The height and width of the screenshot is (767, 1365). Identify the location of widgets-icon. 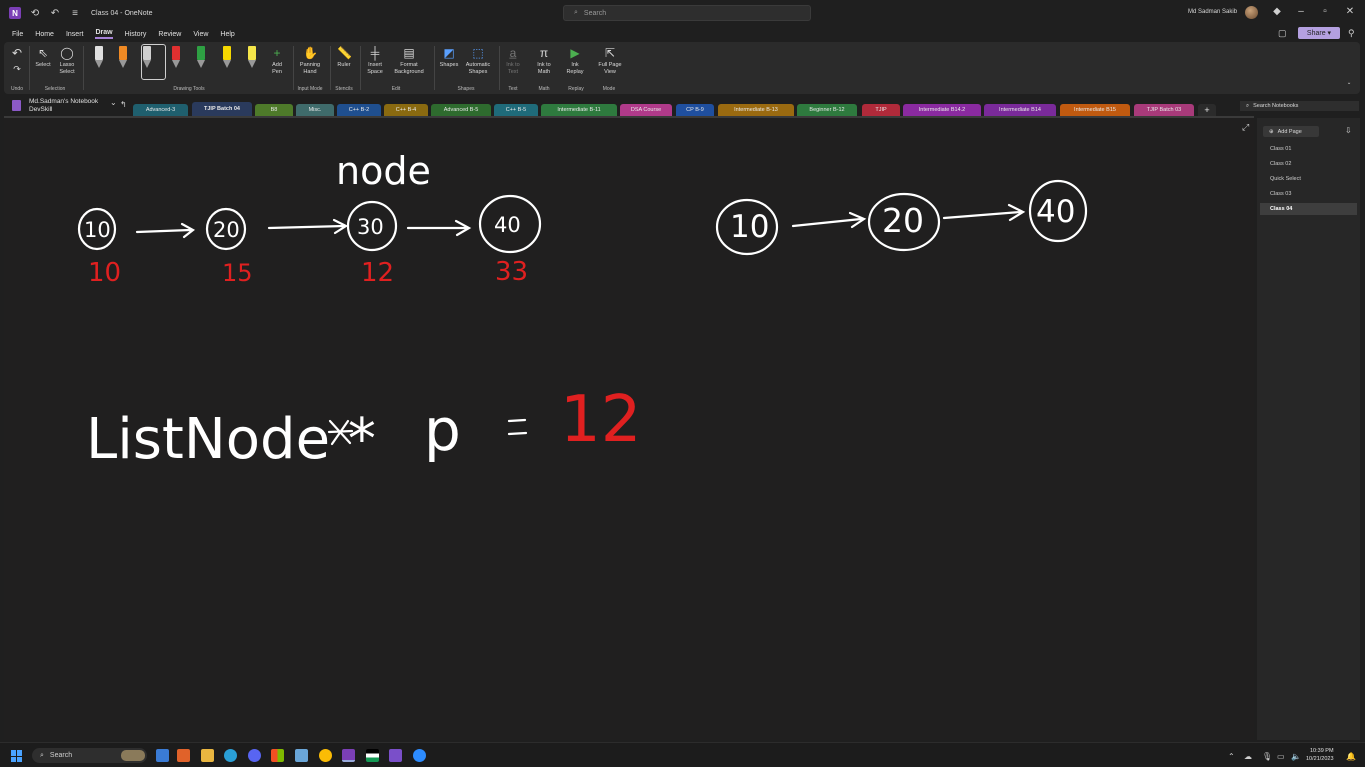
(162, 755).